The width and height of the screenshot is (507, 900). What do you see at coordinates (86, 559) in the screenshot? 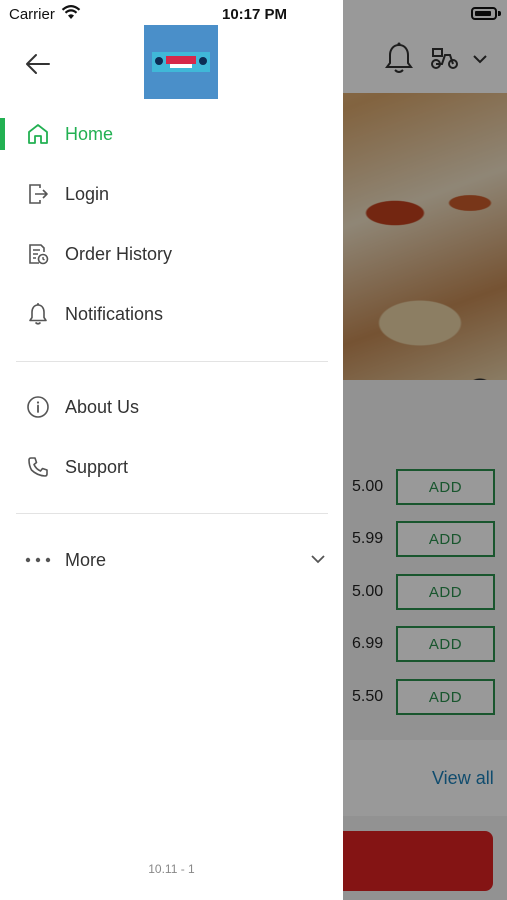
I see `menu-item-label: More` at bounding box center [86, 559].